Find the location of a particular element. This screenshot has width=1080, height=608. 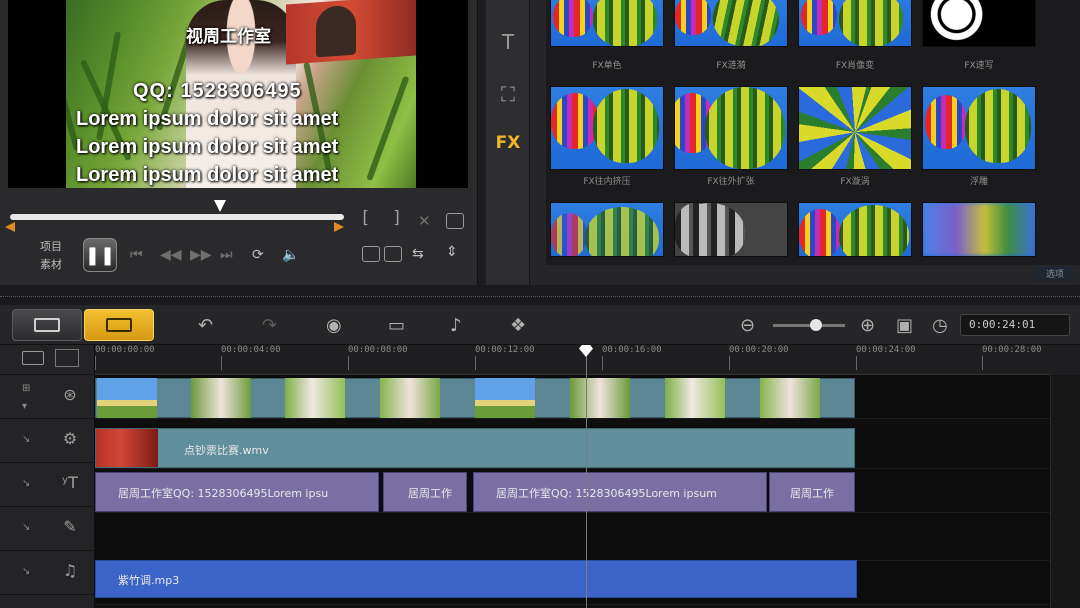

track-header-top is located at coordinates (47, 360).